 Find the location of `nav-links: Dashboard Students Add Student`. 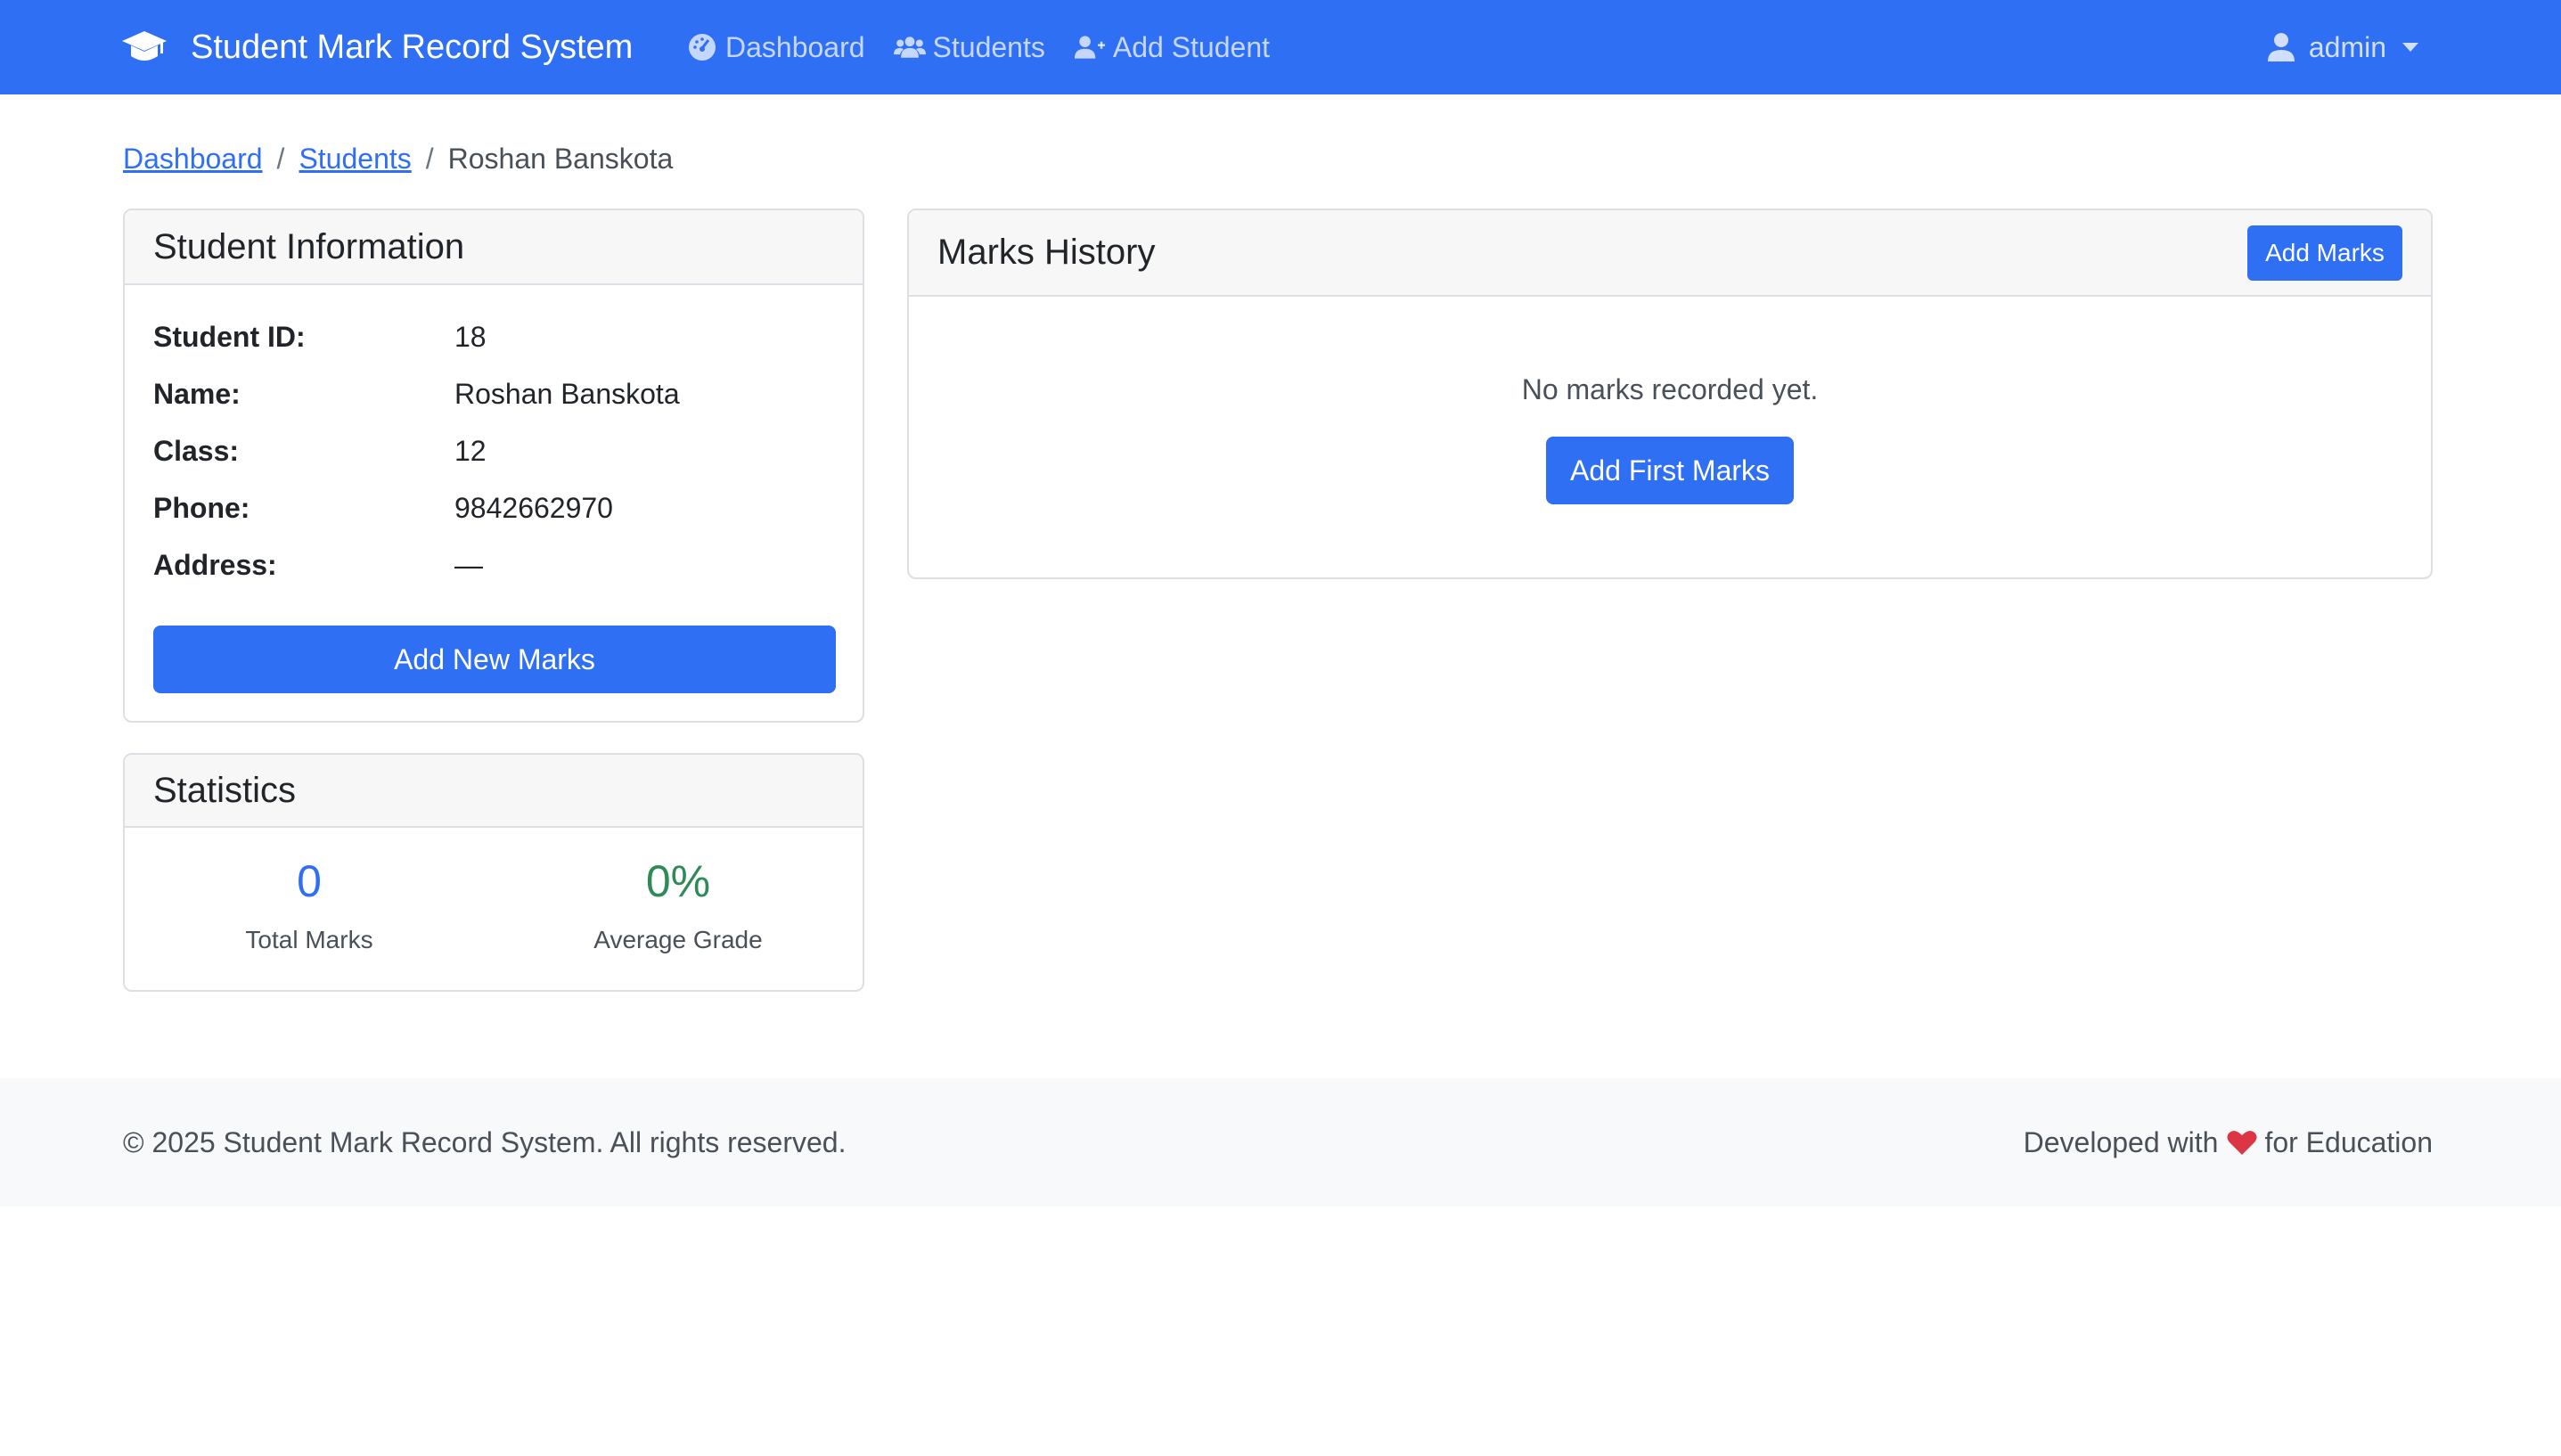

nav-links: Dashboard Students Add Student is located at coordinates (992, 47).